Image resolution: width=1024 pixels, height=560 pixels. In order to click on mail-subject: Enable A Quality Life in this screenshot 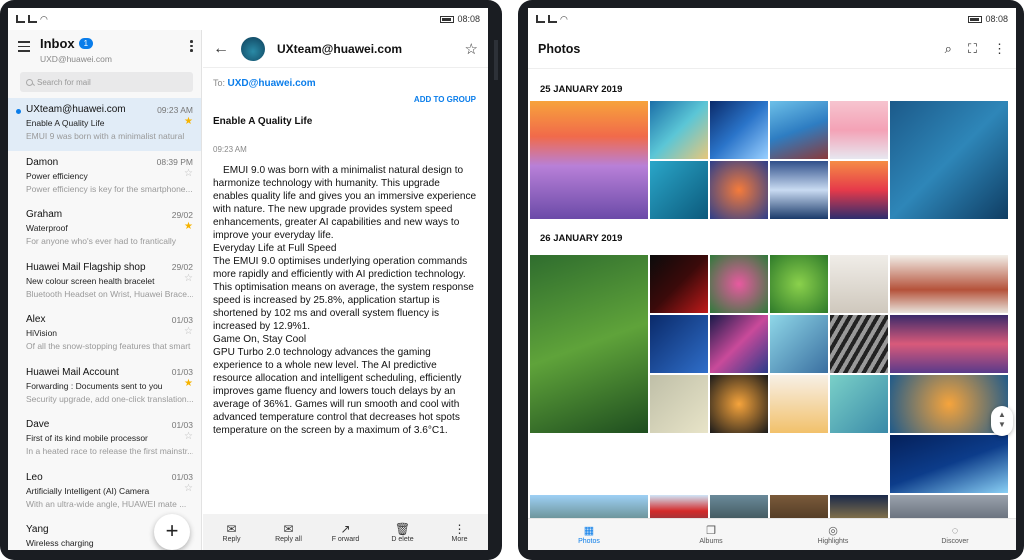, I will do `click(65, 123)`.